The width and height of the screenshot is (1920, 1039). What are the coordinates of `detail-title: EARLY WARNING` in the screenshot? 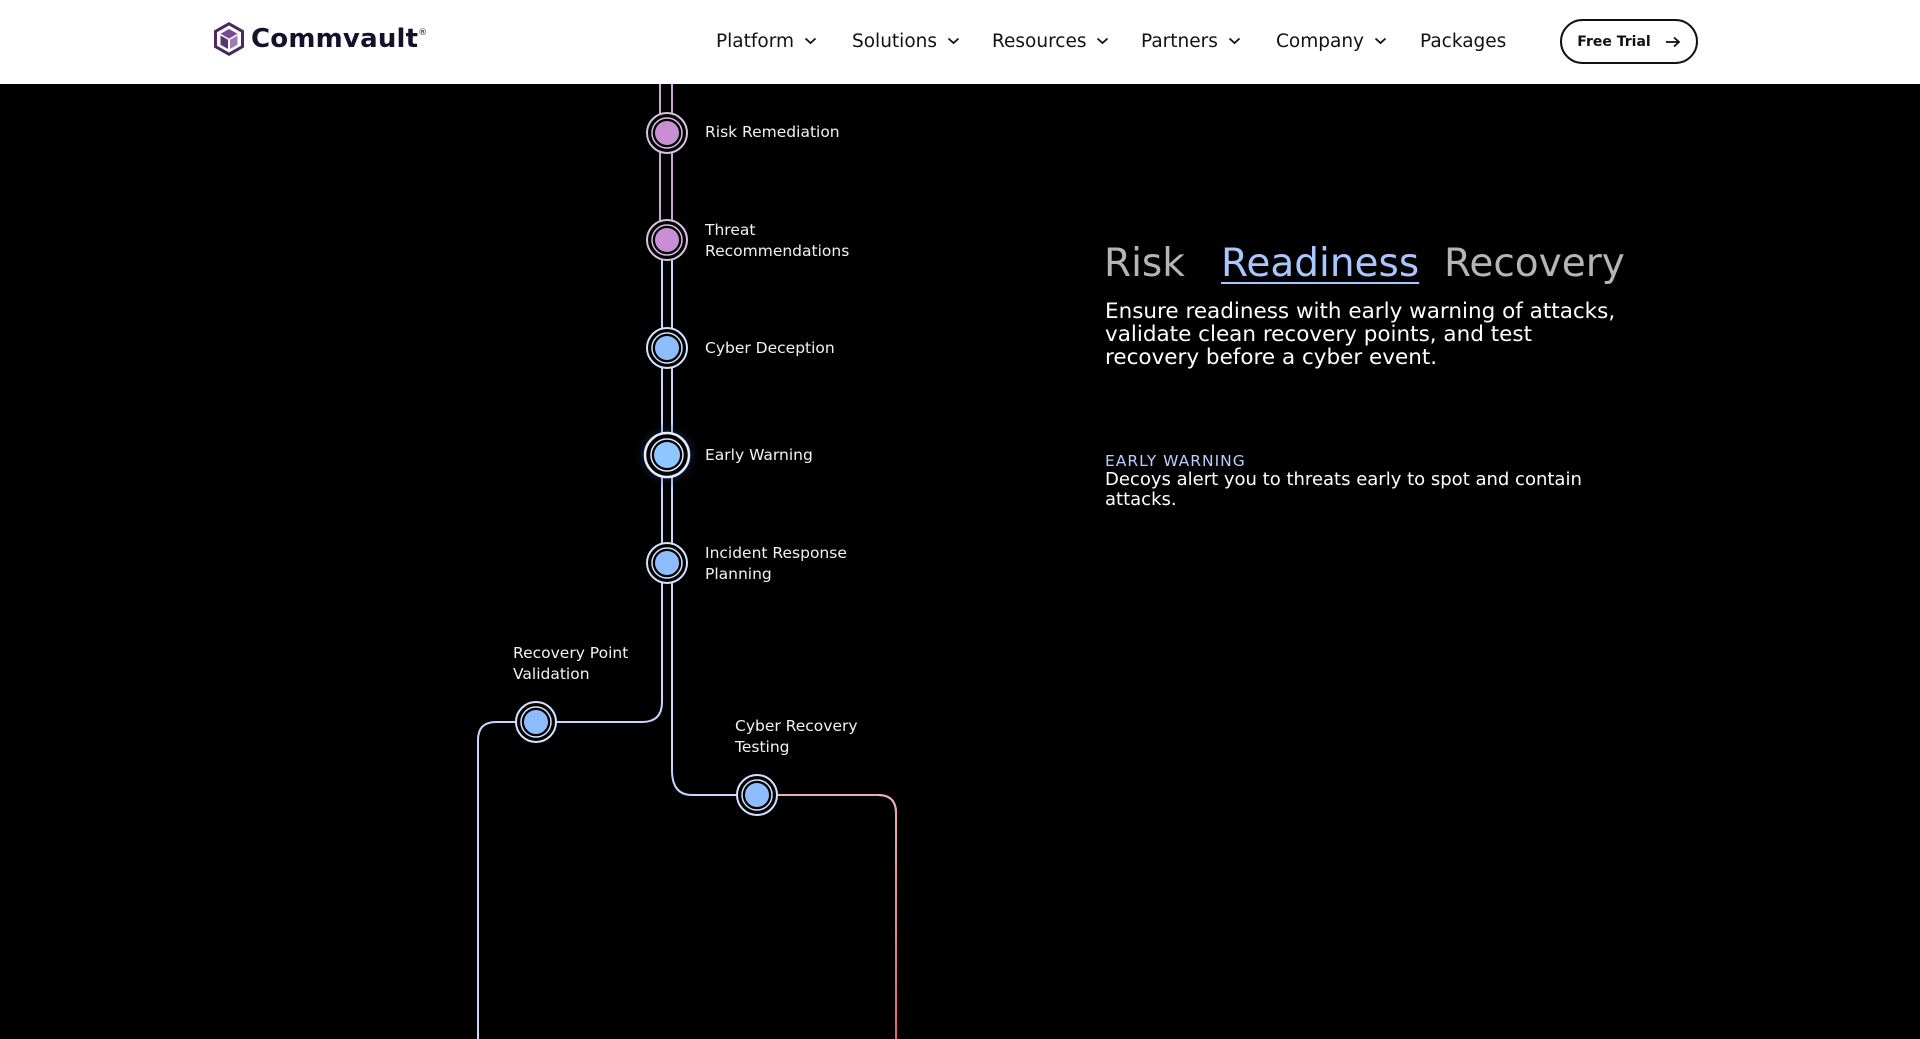 It's located at (1175, 461).